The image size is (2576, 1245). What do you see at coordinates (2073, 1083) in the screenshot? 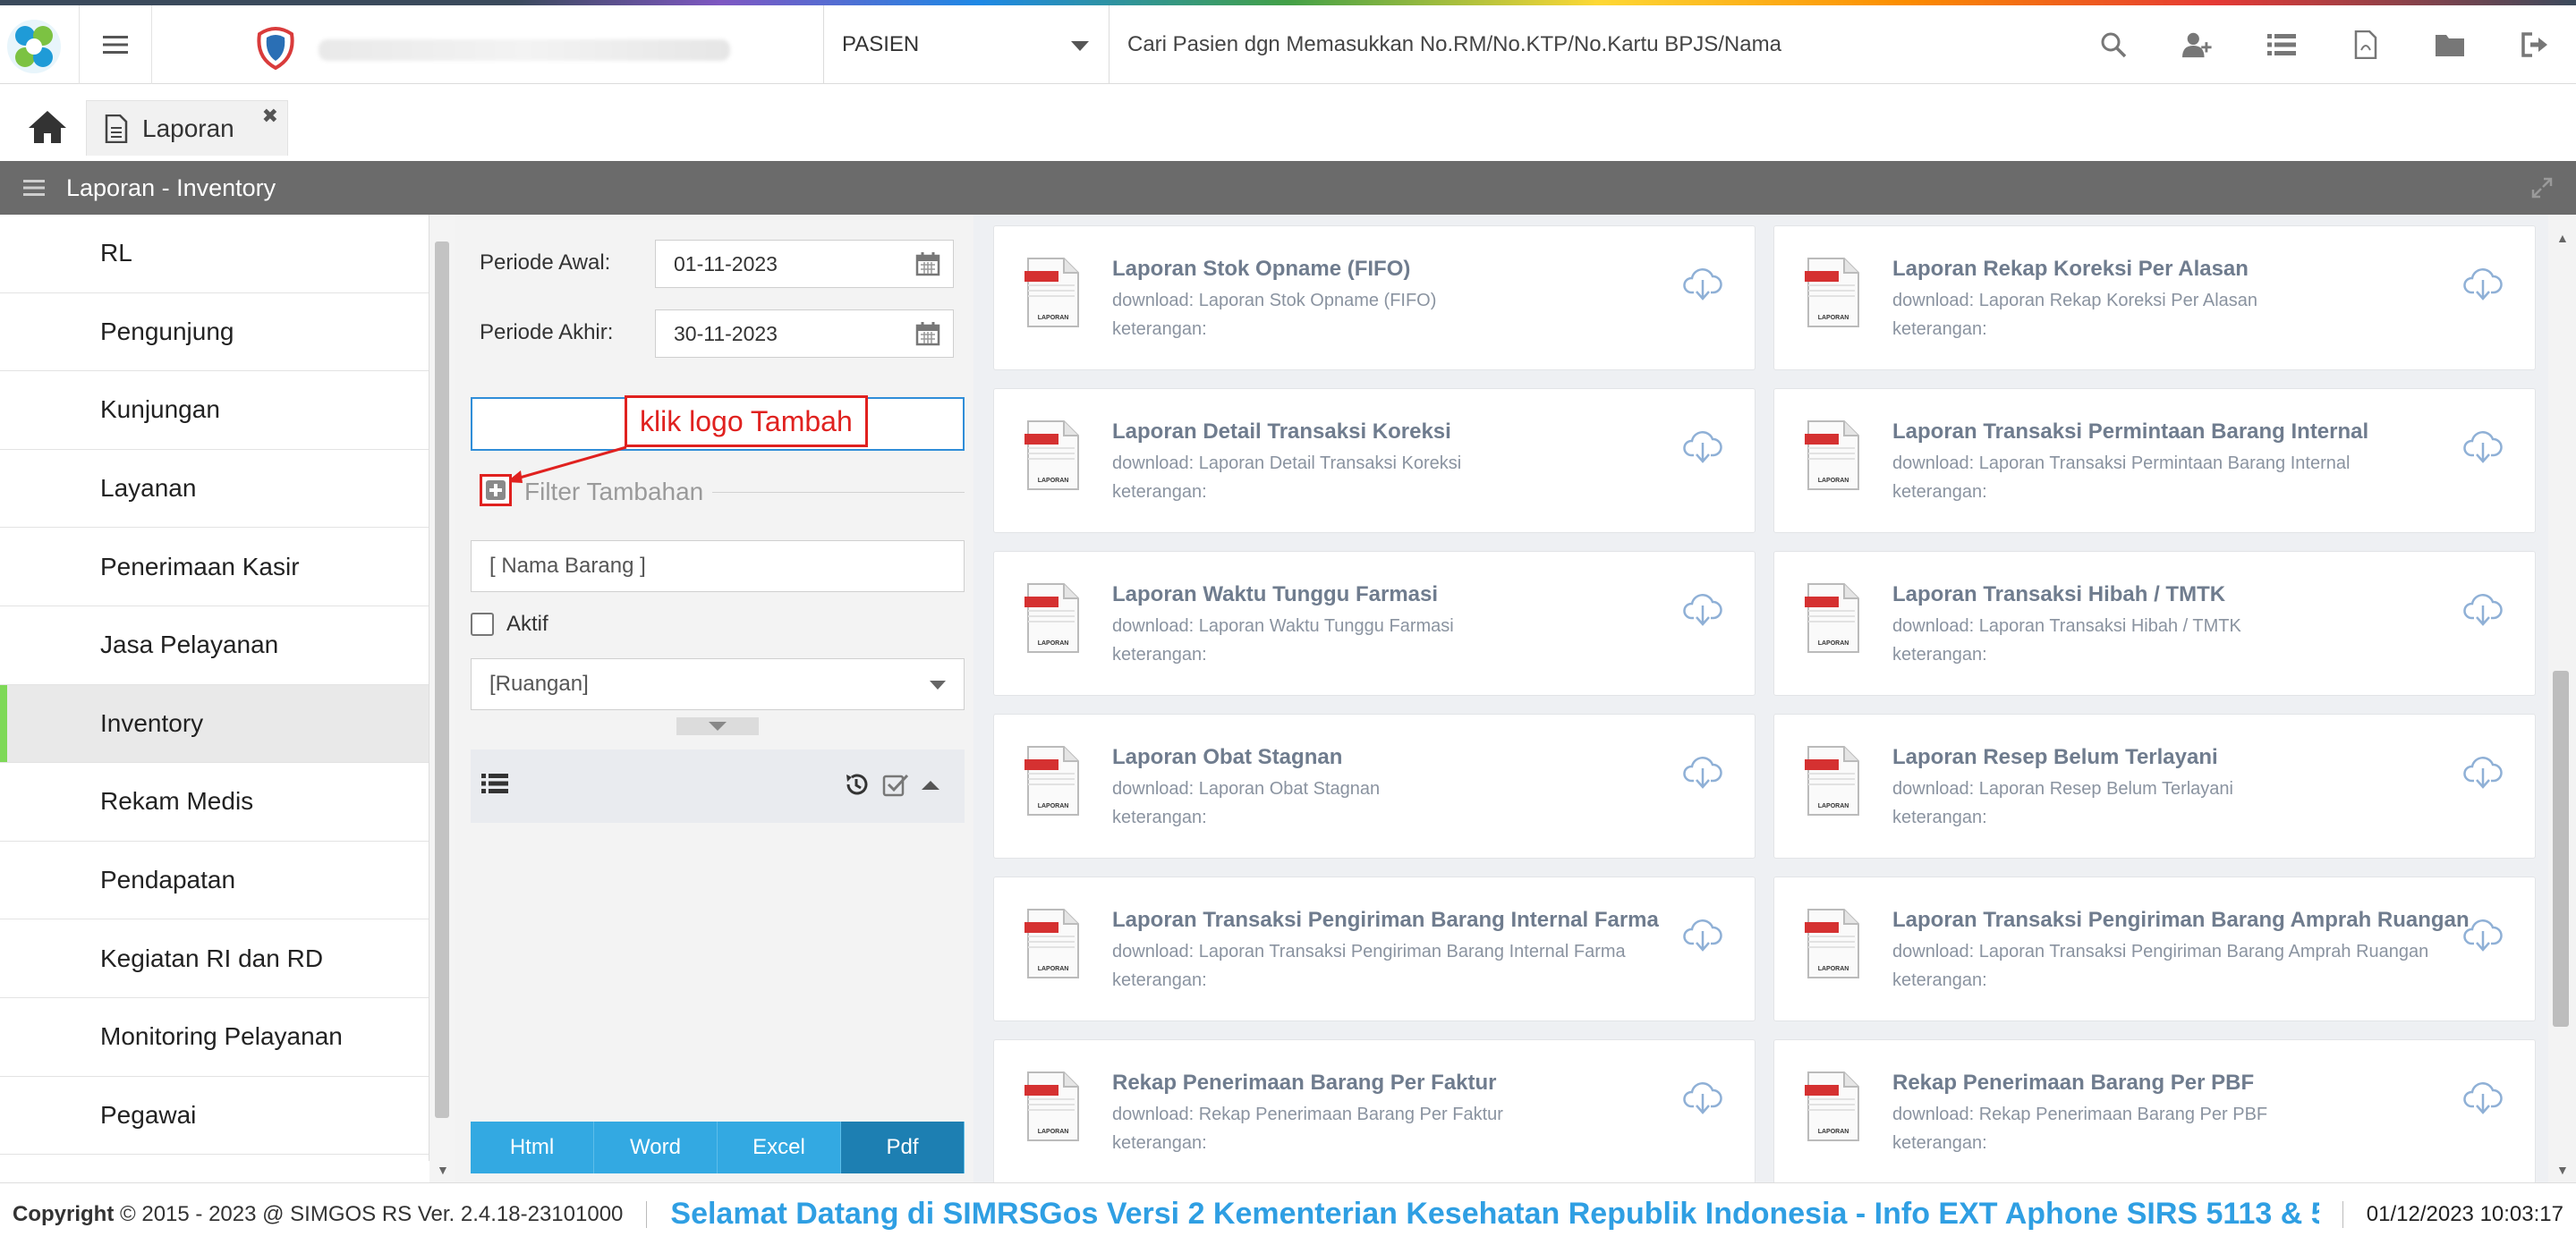
I see `report-title: Rekap Penerimaan Barang Per PBF` at bounding box center [2073, 1083].